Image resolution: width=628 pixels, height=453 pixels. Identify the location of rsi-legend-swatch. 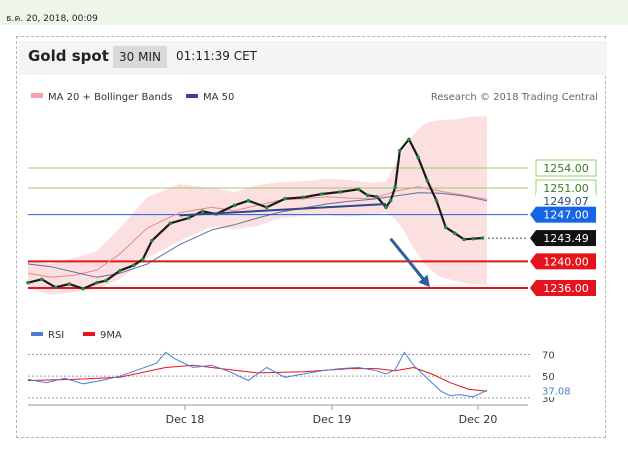
(37, 334).